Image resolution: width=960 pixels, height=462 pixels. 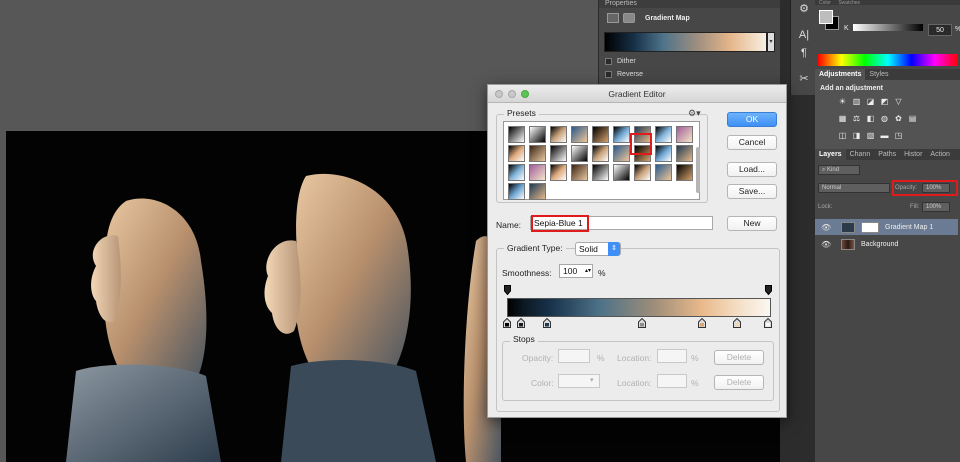 What do you see at coordinates (888, 60) in the screenshot?
I see `color-spectrum-ramp` at bounding box center [888, 60].